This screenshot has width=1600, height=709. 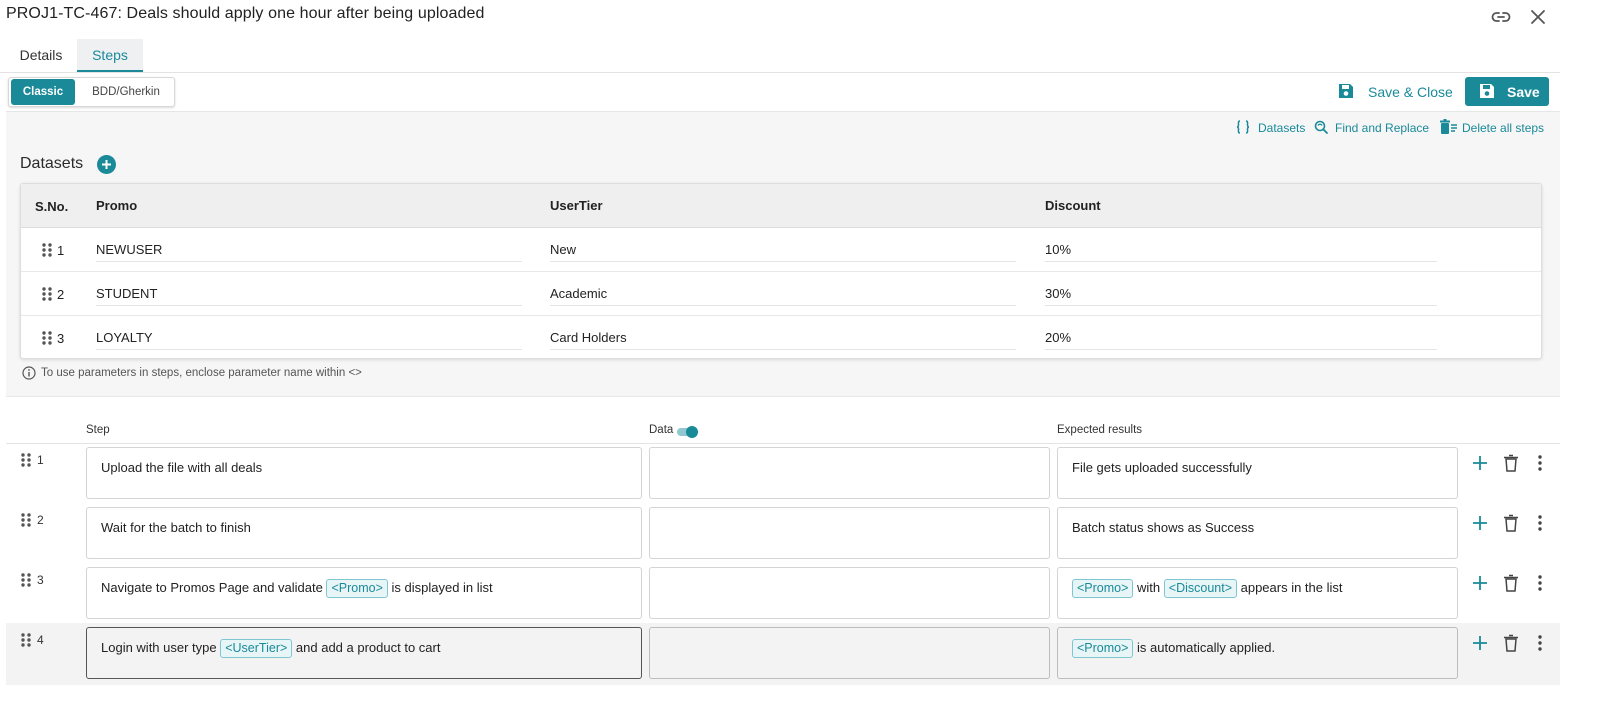 I want to click on col-header-expected: Expected results, so click(x=1100, y=430).